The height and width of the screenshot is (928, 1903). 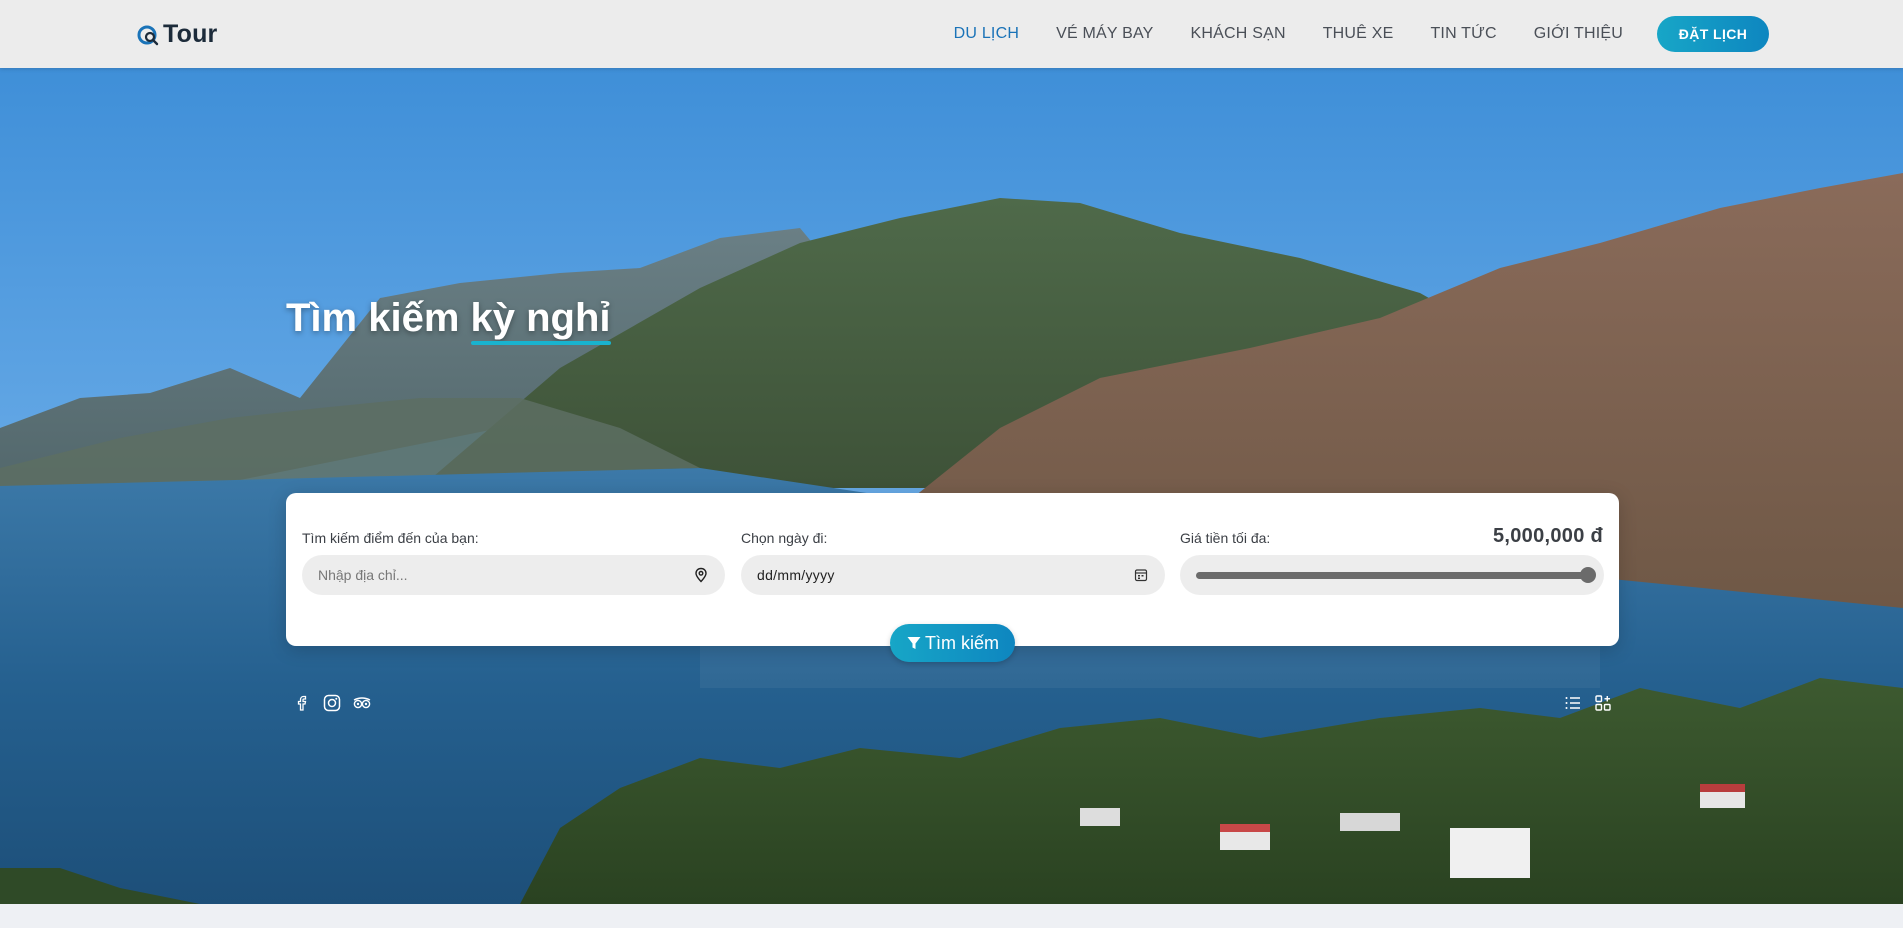 I want to click on calendar-icon, so click(x=1141, y=575).